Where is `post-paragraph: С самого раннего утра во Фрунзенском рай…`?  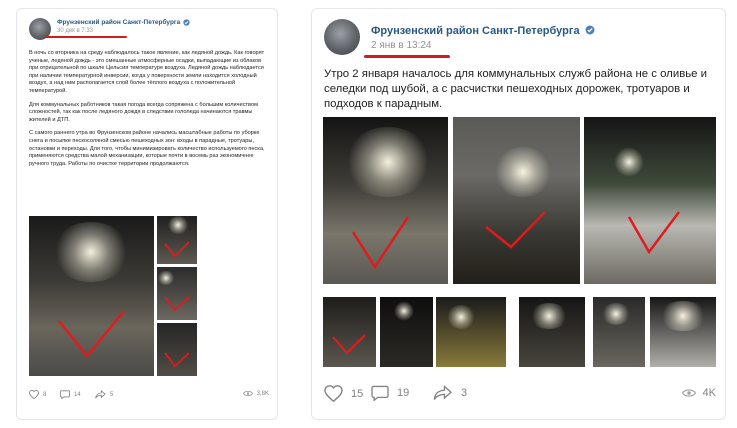
post-paragraph: С самого раннего утра во Фрунзенском рай… is located at coordinates (147, 148).